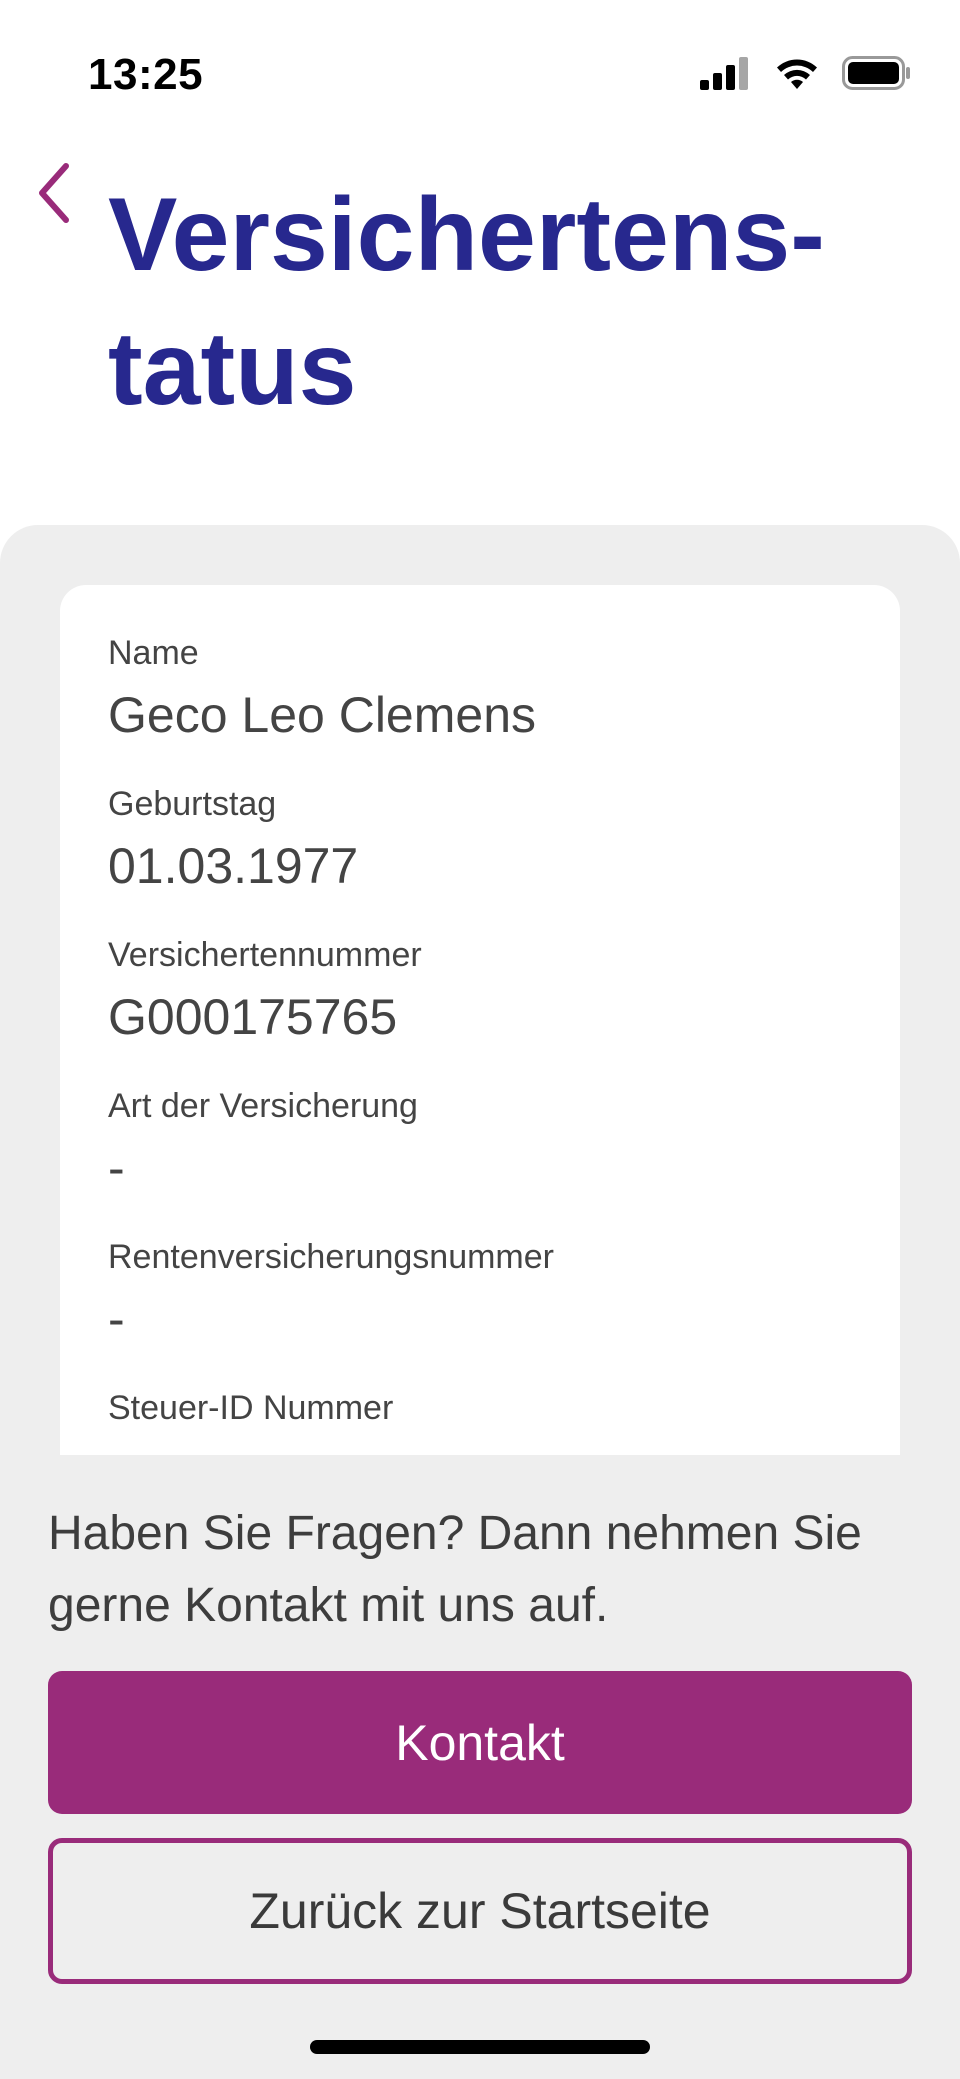 This screenshot has height=2079, width=960. What do you see at coordinates (797, 75) in the screenshot?
I see `wifi-icon` at bounding box center [797, 75].